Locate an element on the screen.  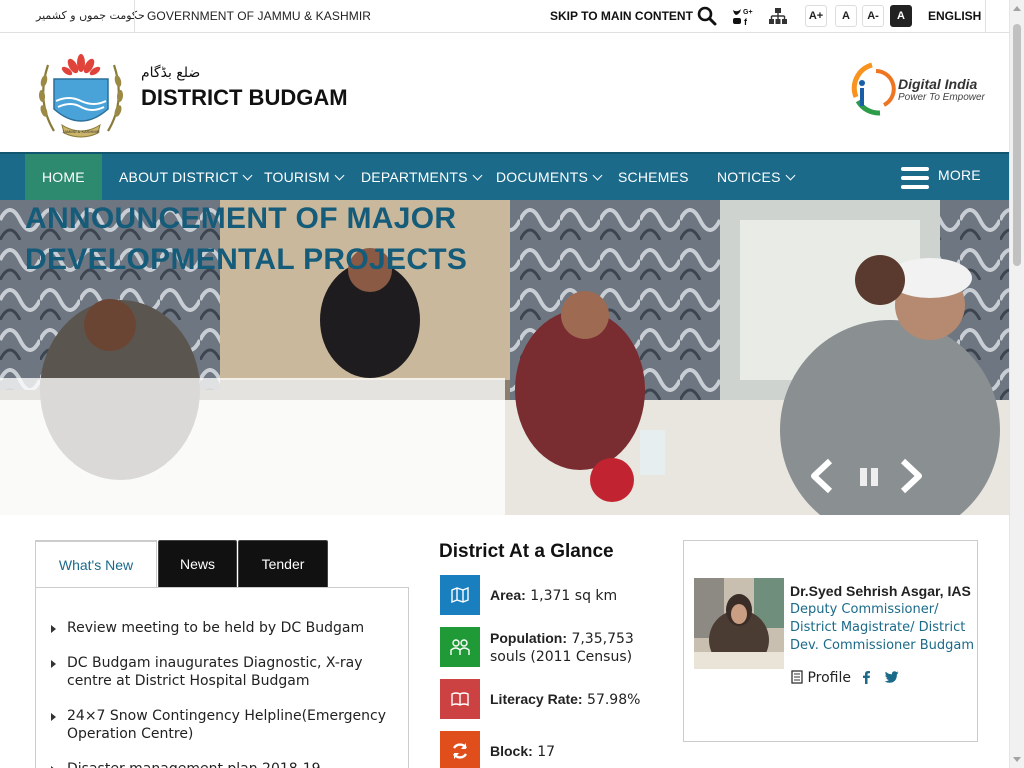
government-urdu-label: حکومت جموں و کشمیر is located at coordinates (90, 15).